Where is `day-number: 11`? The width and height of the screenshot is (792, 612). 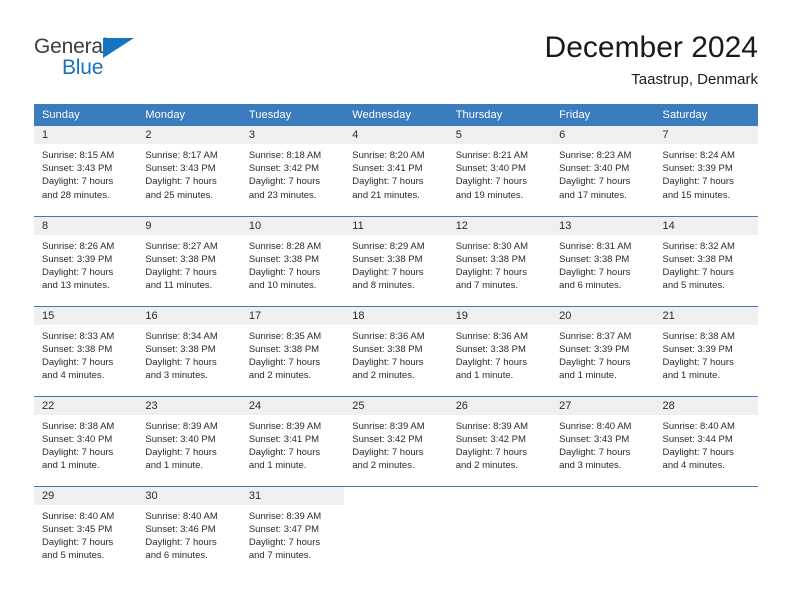 day-number: 11 is located at coordinates (396, 225).